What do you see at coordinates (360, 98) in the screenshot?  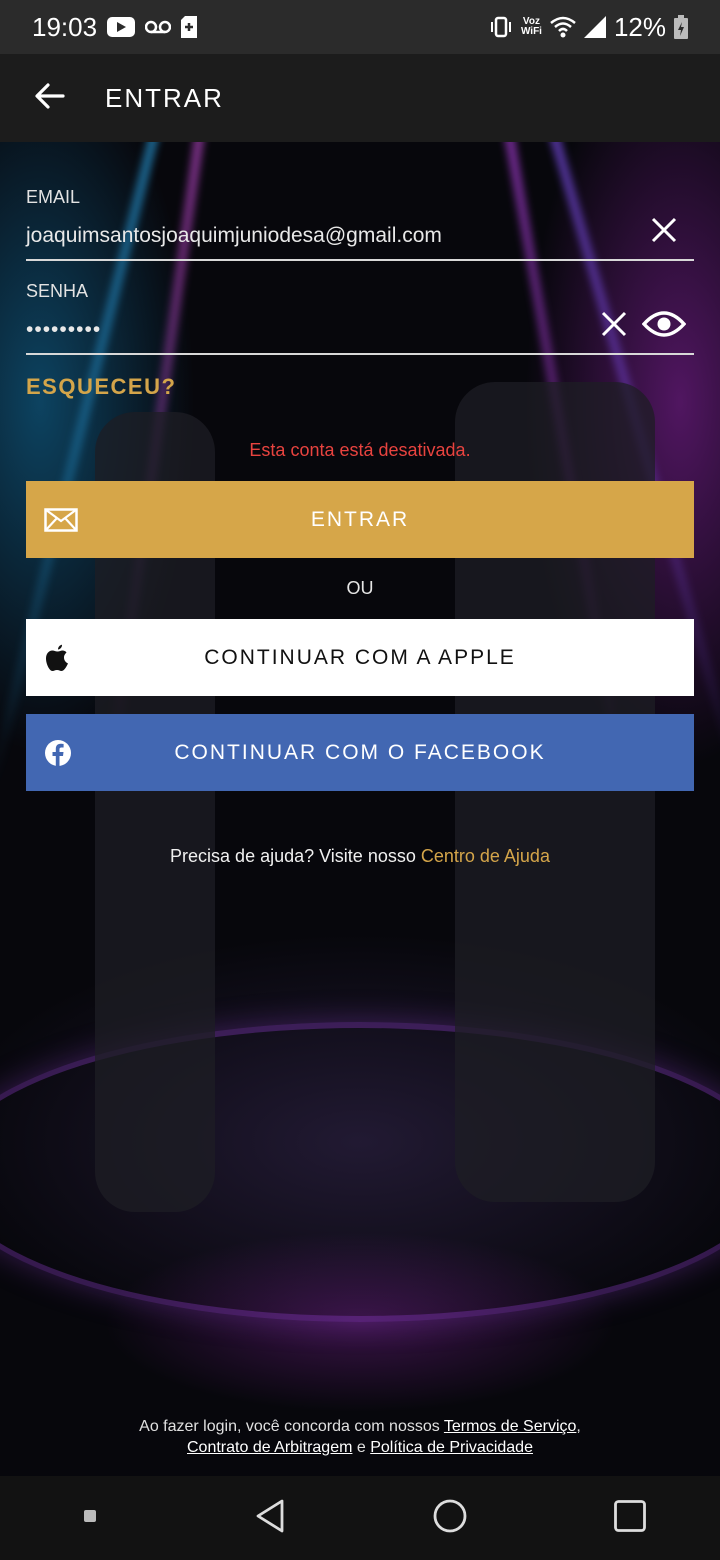 I see `app-bar: ENTRAR` at bounding box center [360, 98].